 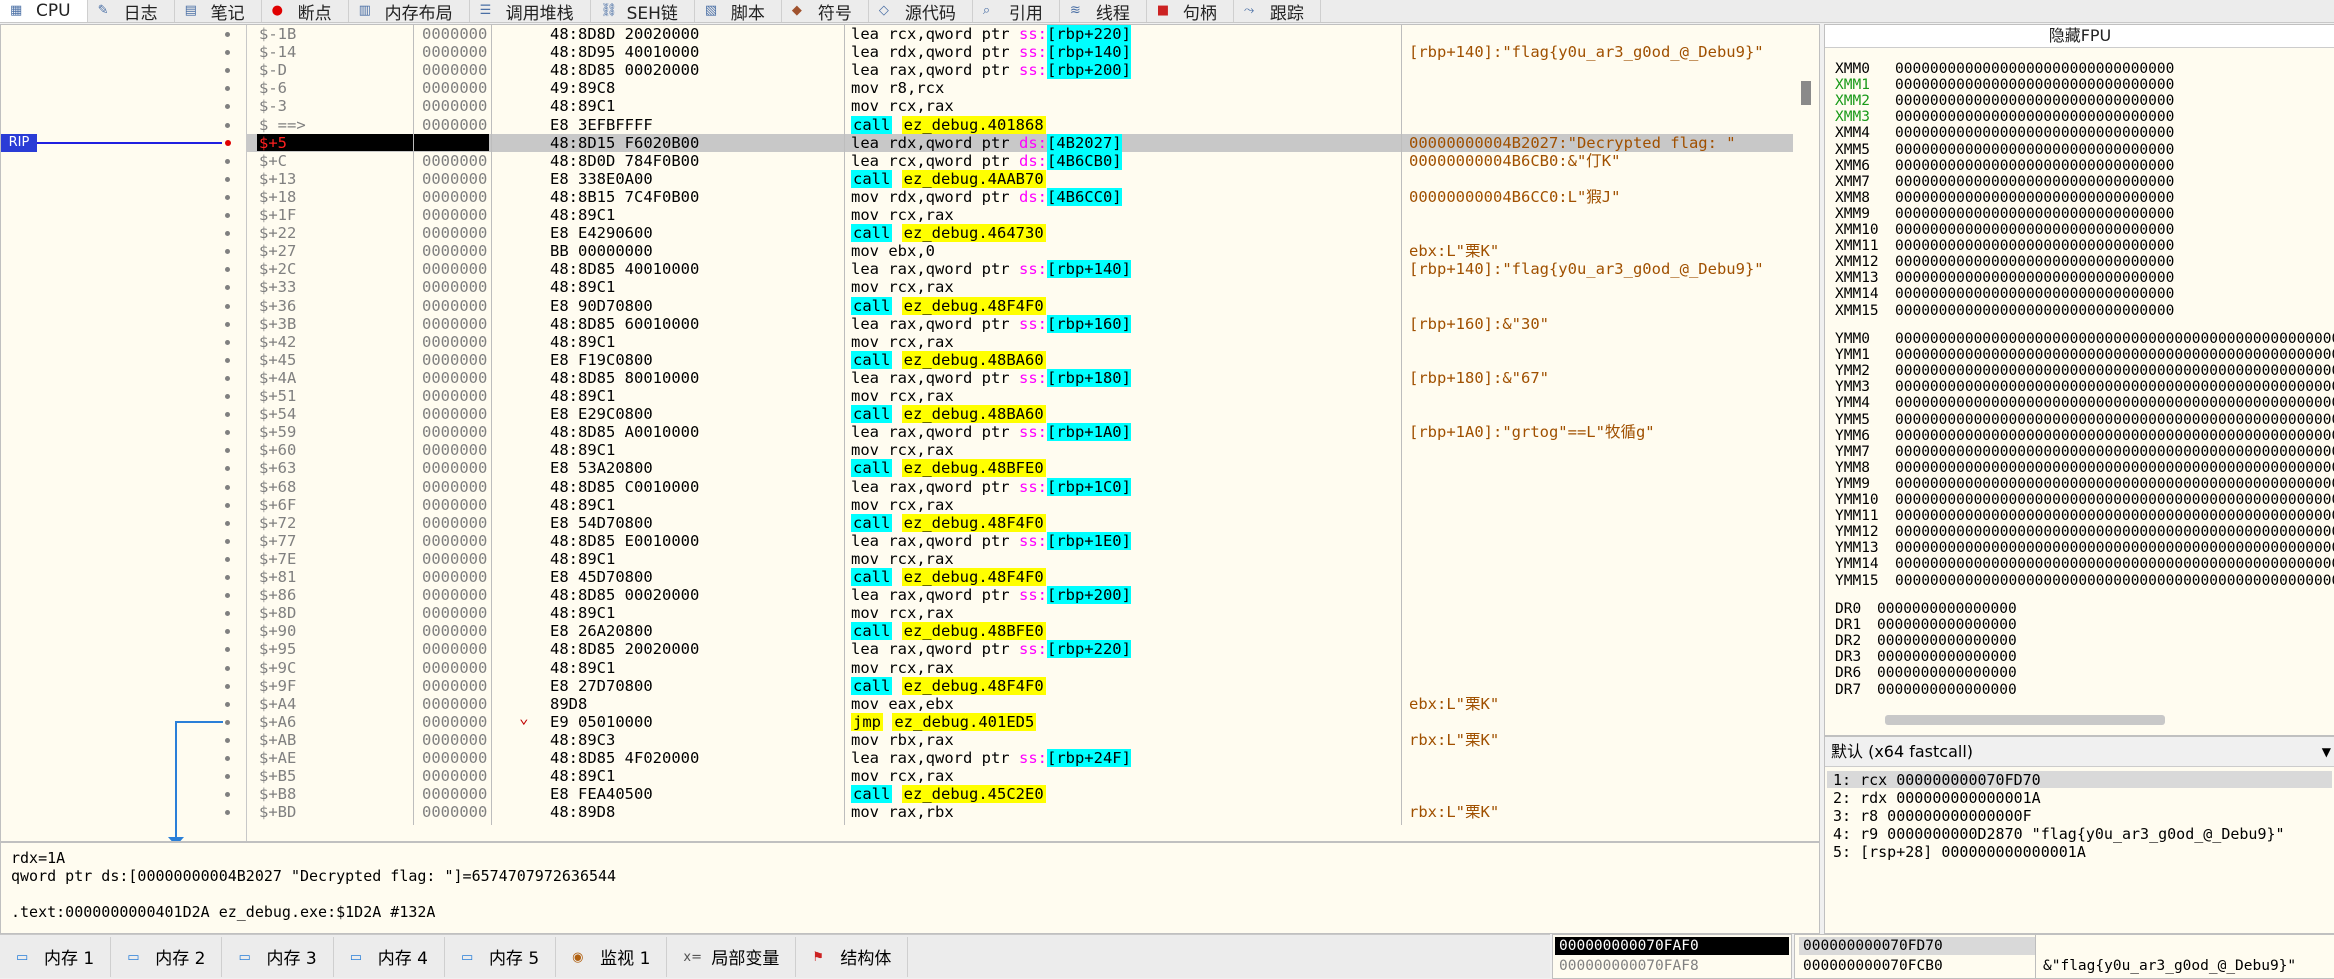 I want to click on register-row: DR6 0000000000000000, so click(x=1926, y=673).